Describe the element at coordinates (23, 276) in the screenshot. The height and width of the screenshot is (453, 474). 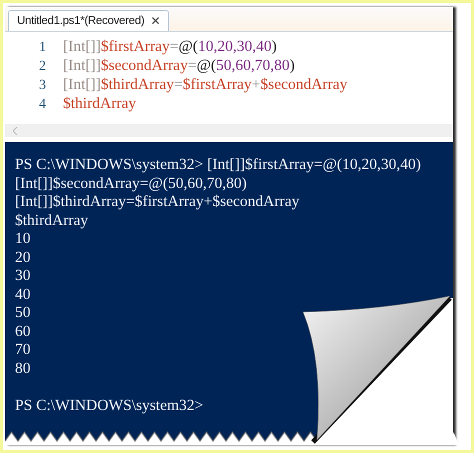
I see `console-line: 30` at that location.